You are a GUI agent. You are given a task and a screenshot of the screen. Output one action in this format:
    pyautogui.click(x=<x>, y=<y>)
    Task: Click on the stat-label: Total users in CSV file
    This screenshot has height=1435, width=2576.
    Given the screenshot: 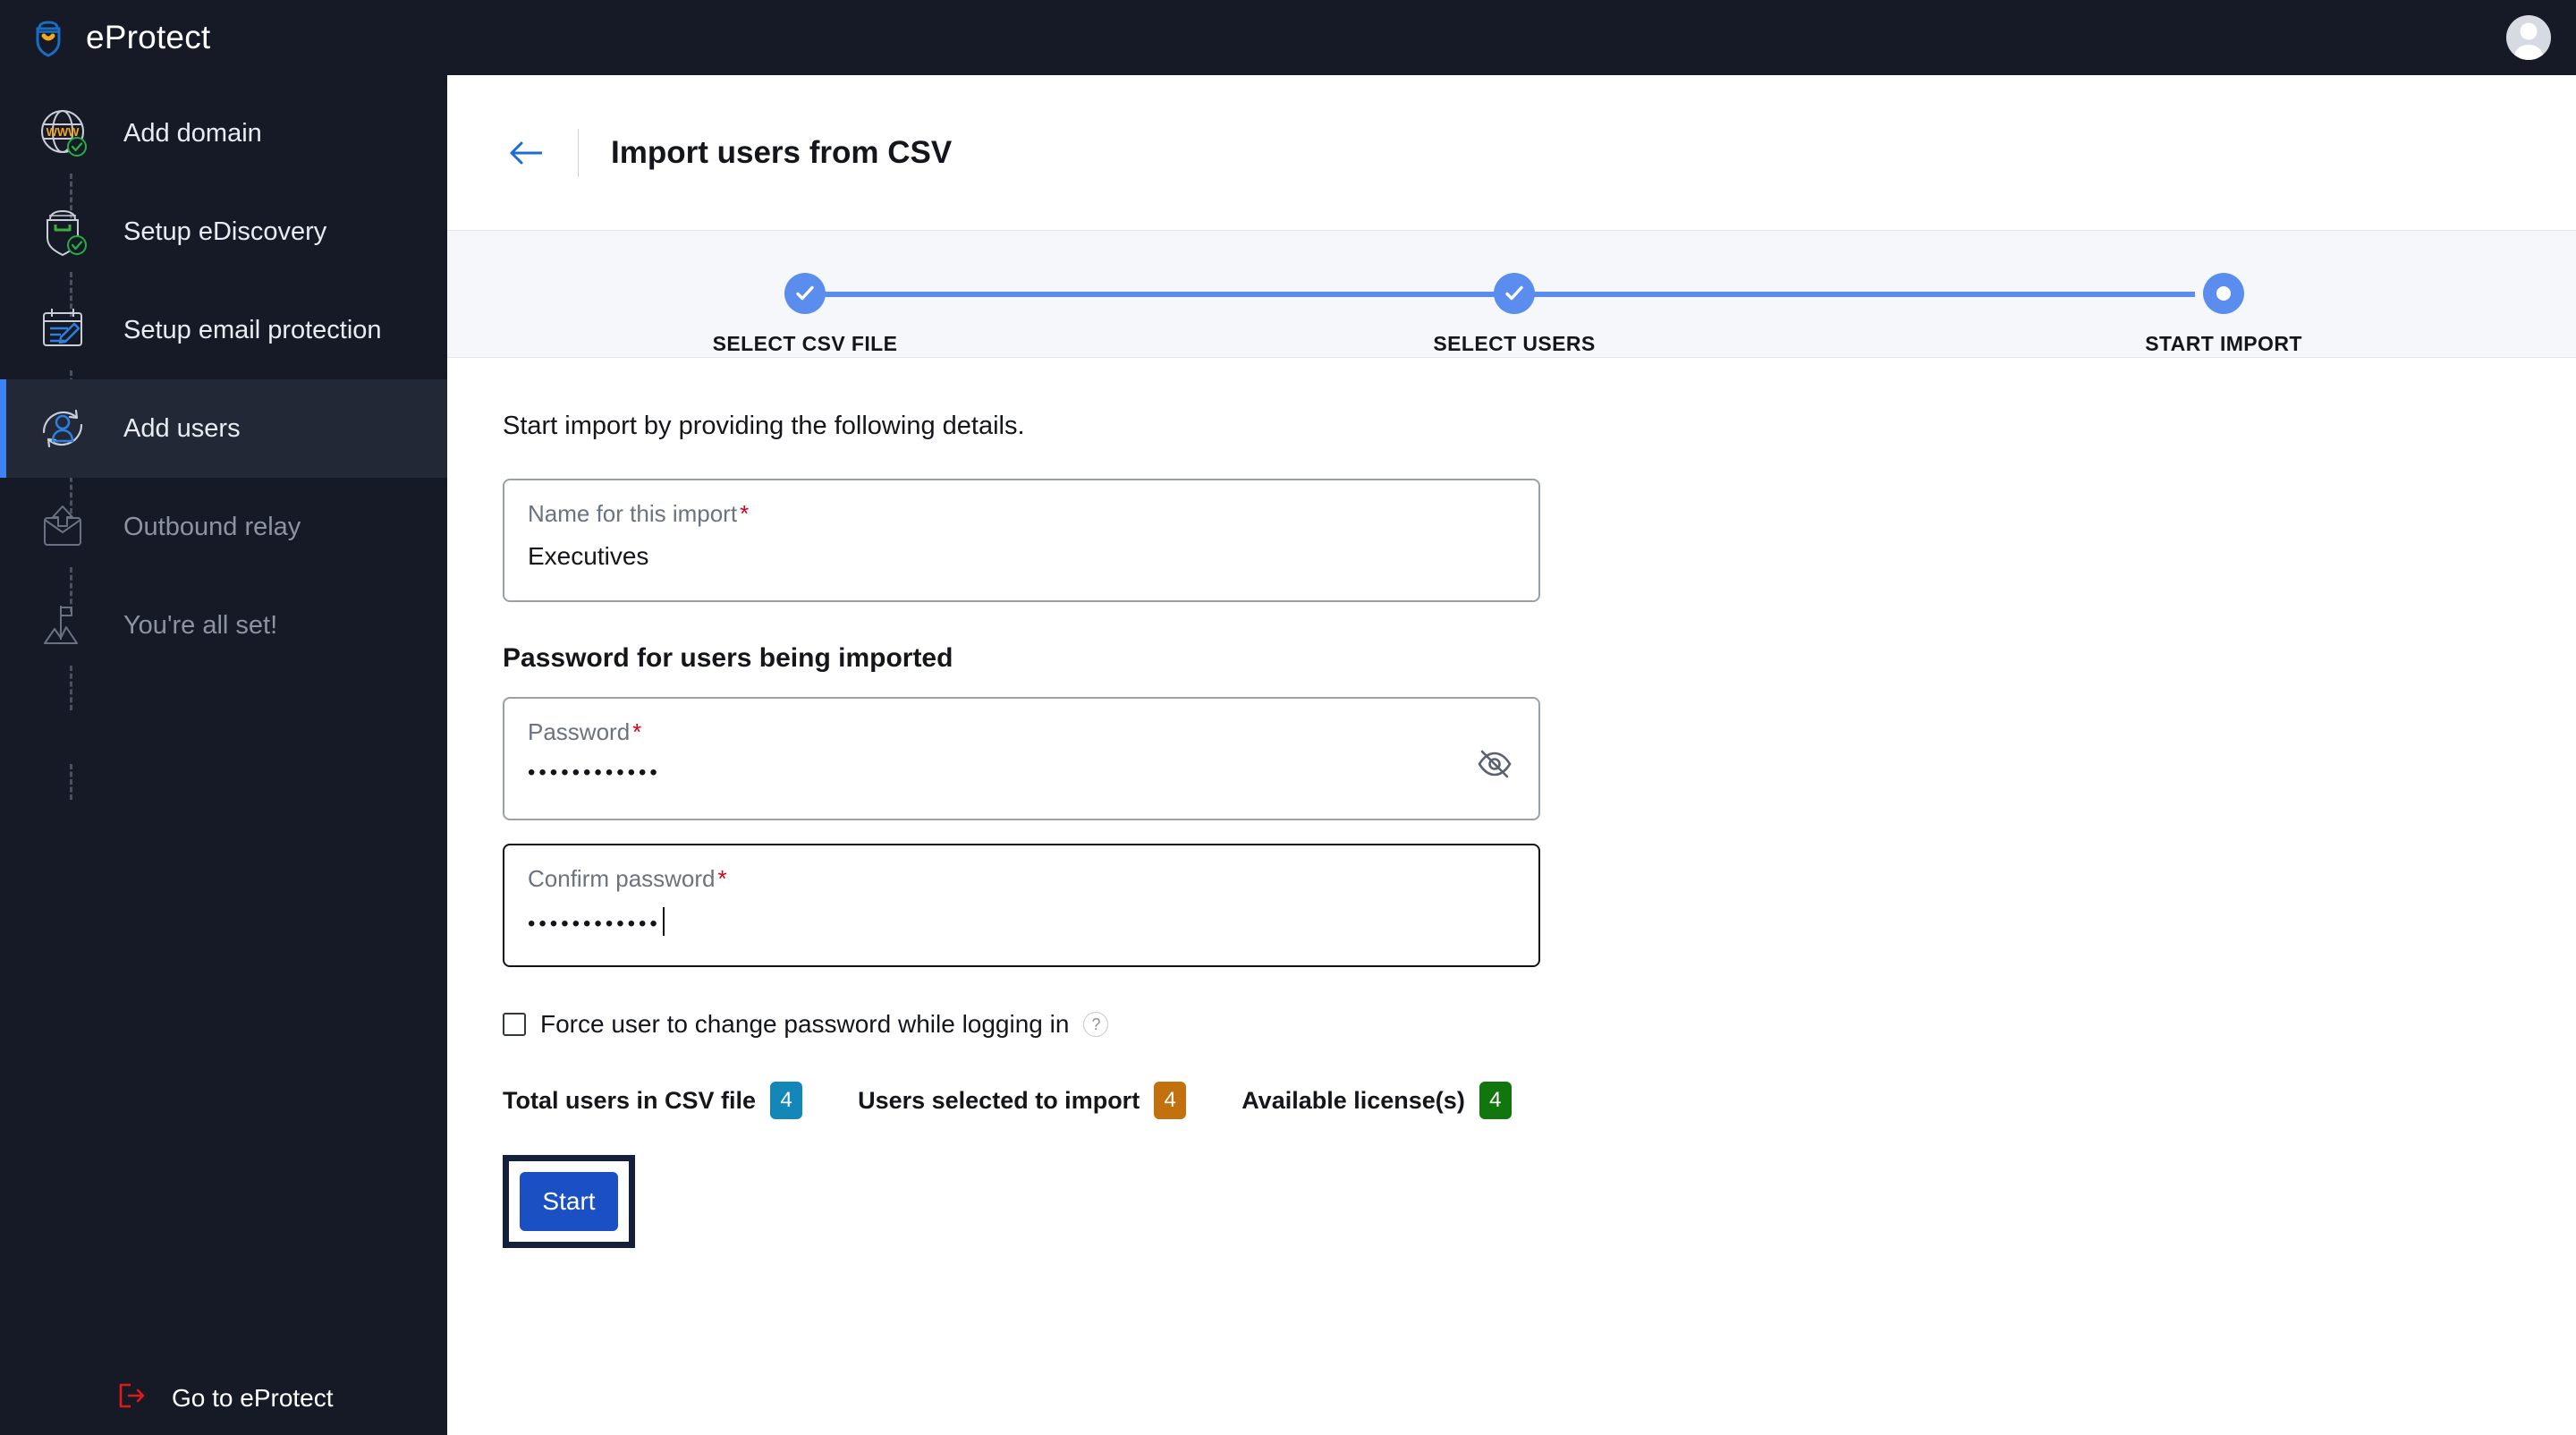 What is the action you would take?
    pyautogui.click(x=630, y=1100)
    